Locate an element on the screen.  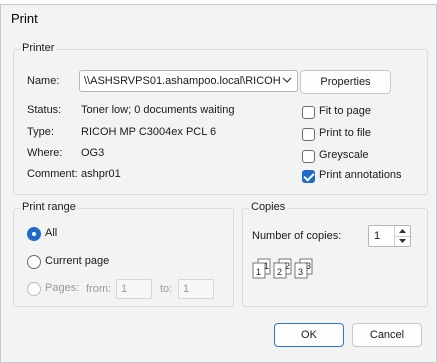
current-page-radio-button is located at coordinates (34, 262).